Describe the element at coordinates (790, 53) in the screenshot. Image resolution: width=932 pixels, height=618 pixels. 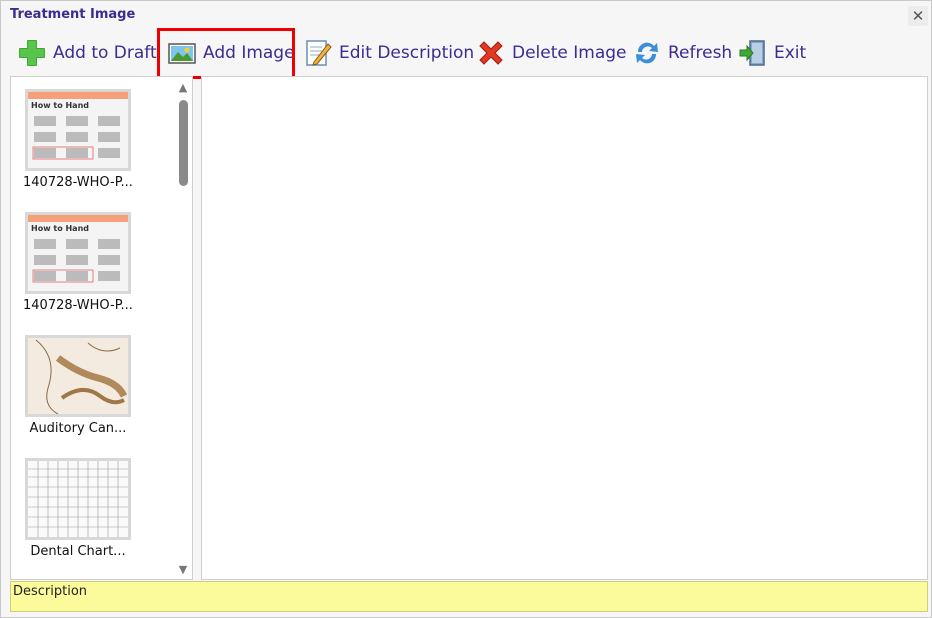
I see `exit-label: Exit` at that location.